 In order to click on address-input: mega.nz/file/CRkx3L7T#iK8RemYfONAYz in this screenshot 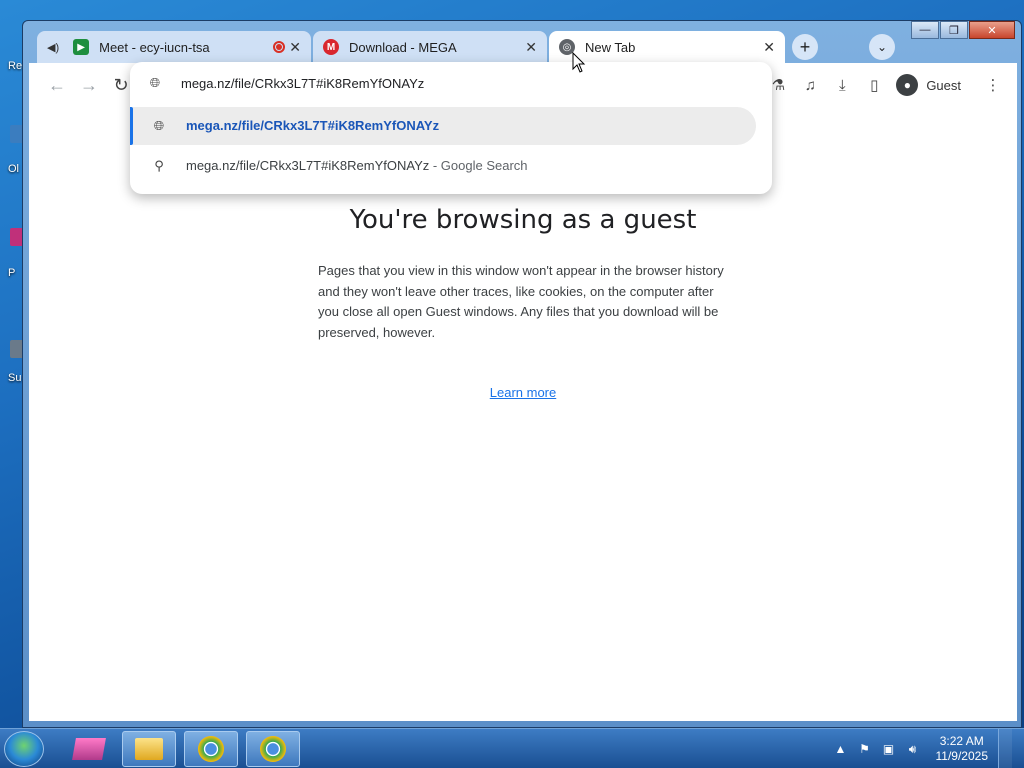, I will do `click(302, 83)`.